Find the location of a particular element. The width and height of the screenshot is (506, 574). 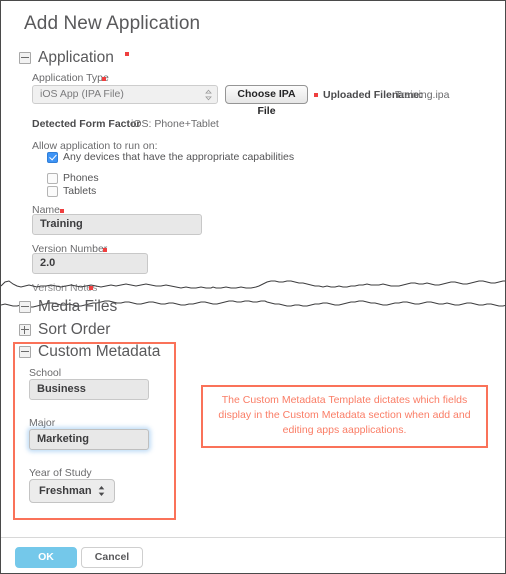

detected-form-factor-label: Detected Form Factor is located at coordinates (86, 124).